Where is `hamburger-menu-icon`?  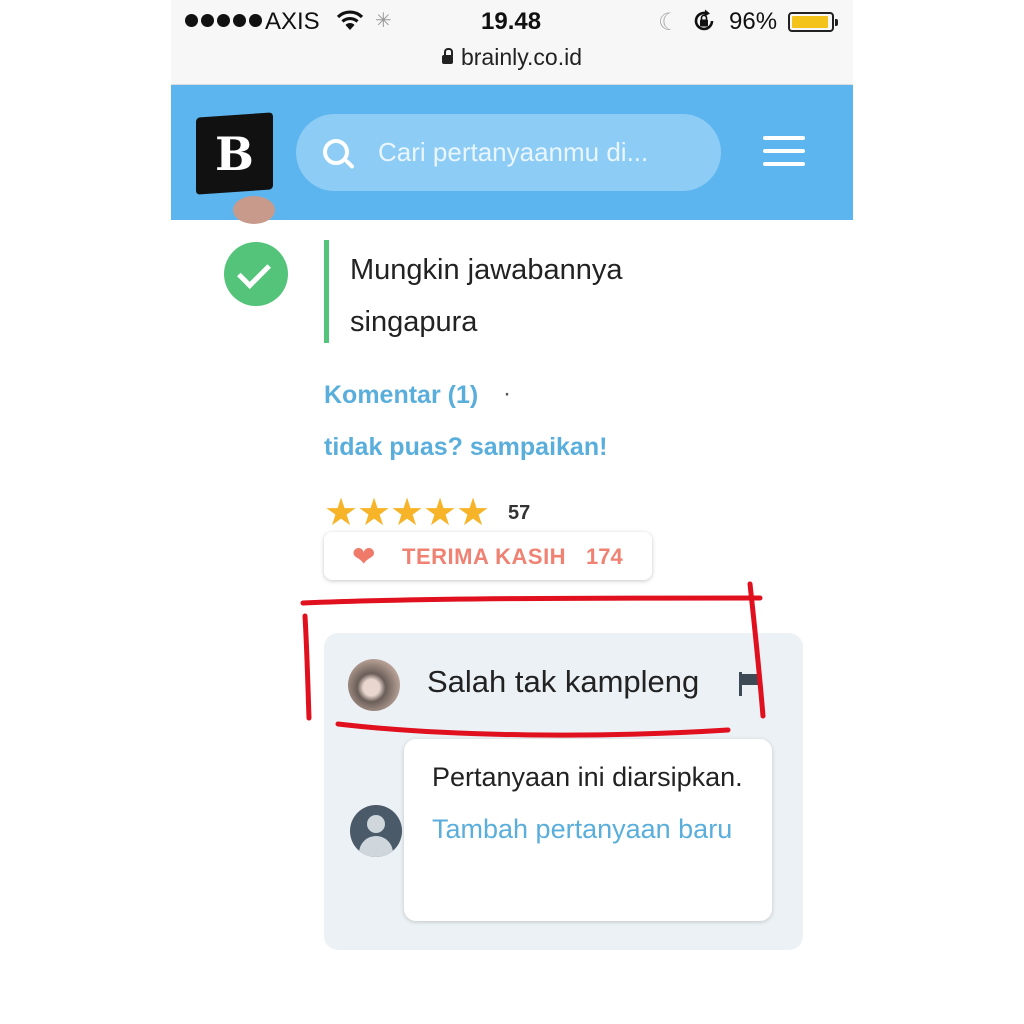 hamburger-menu-icon is located at coordinates (785, 153).